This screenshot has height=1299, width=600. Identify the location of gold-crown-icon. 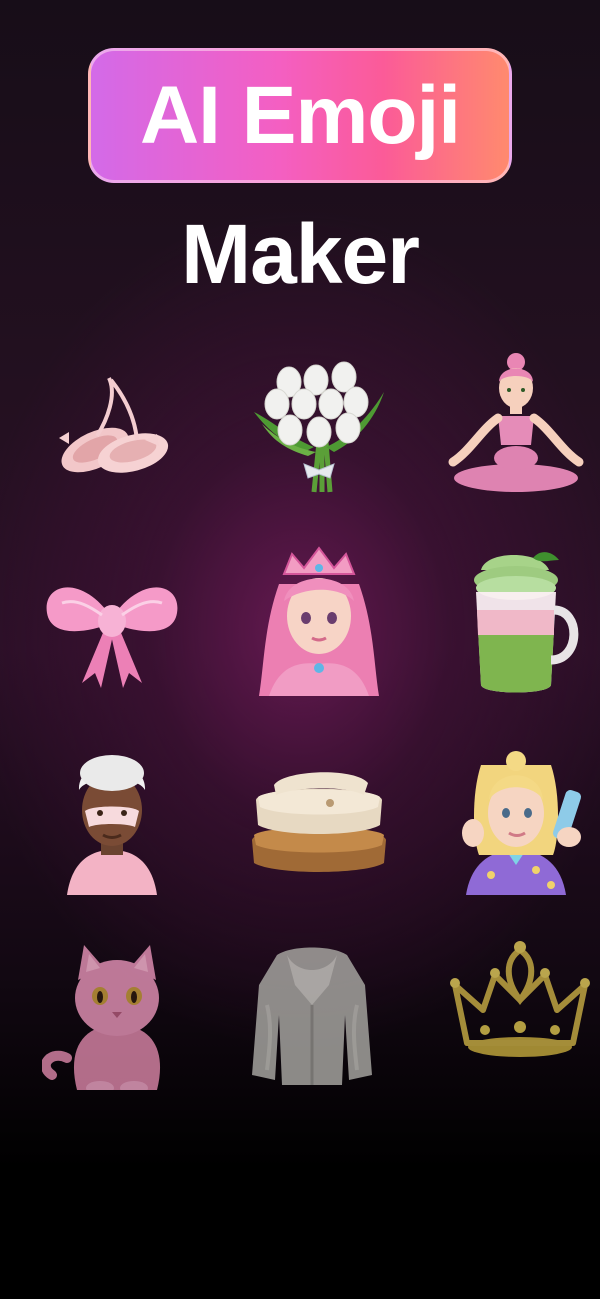
(520, 1010).